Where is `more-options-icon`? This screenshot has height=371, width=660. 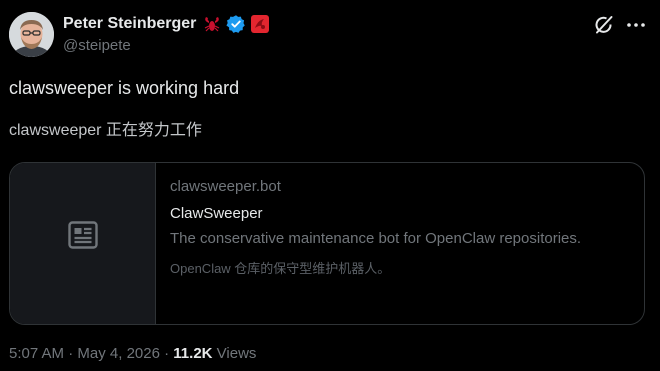 more-options-icon is located at coordinates (636, 25).